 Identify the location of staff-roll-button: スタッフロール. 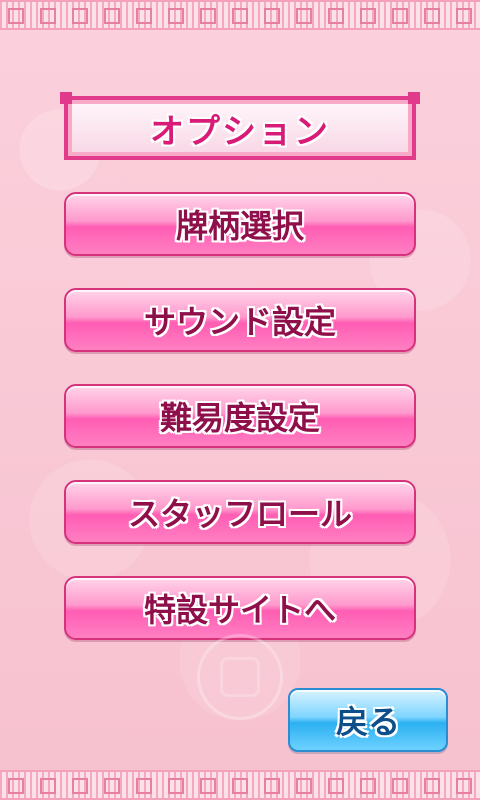
(240, 512).